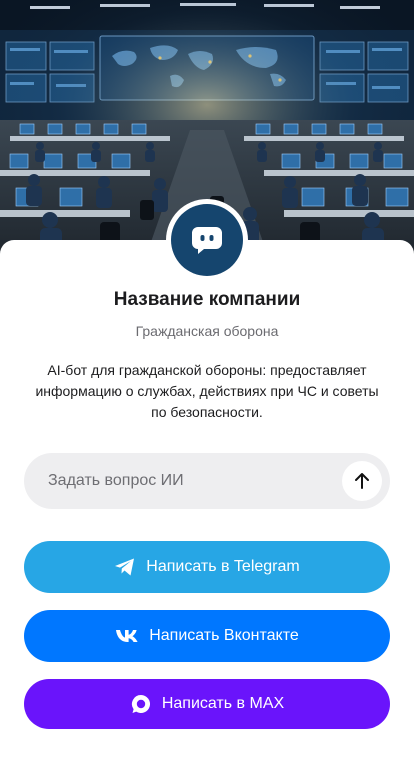  I want to click on avatar, so click(207, 240).